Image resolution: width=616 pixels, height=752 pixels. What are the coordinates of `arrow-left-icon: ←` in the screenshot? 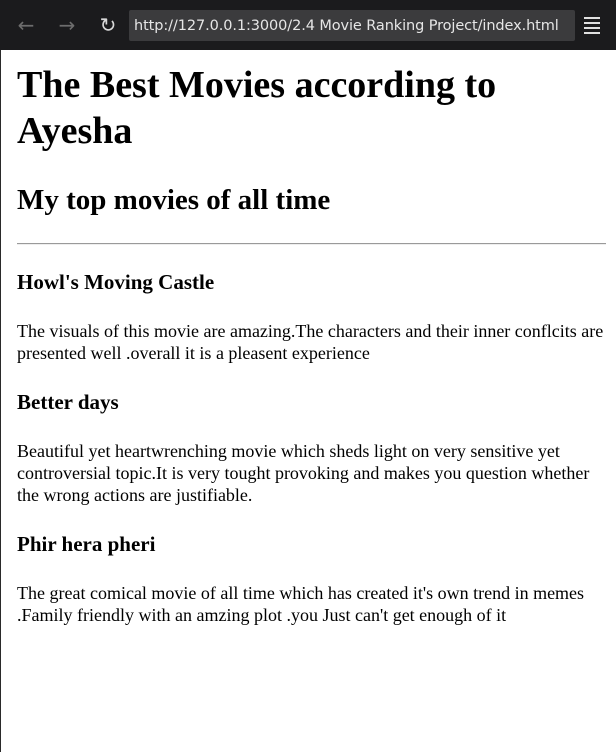 It's located at (26, 25).